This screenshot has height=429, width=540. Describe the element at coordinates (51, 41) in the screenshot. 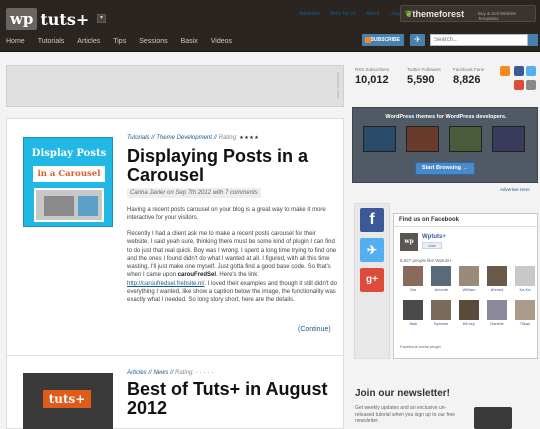

I see `nav-item-tutorials: Tutorials` at that location.